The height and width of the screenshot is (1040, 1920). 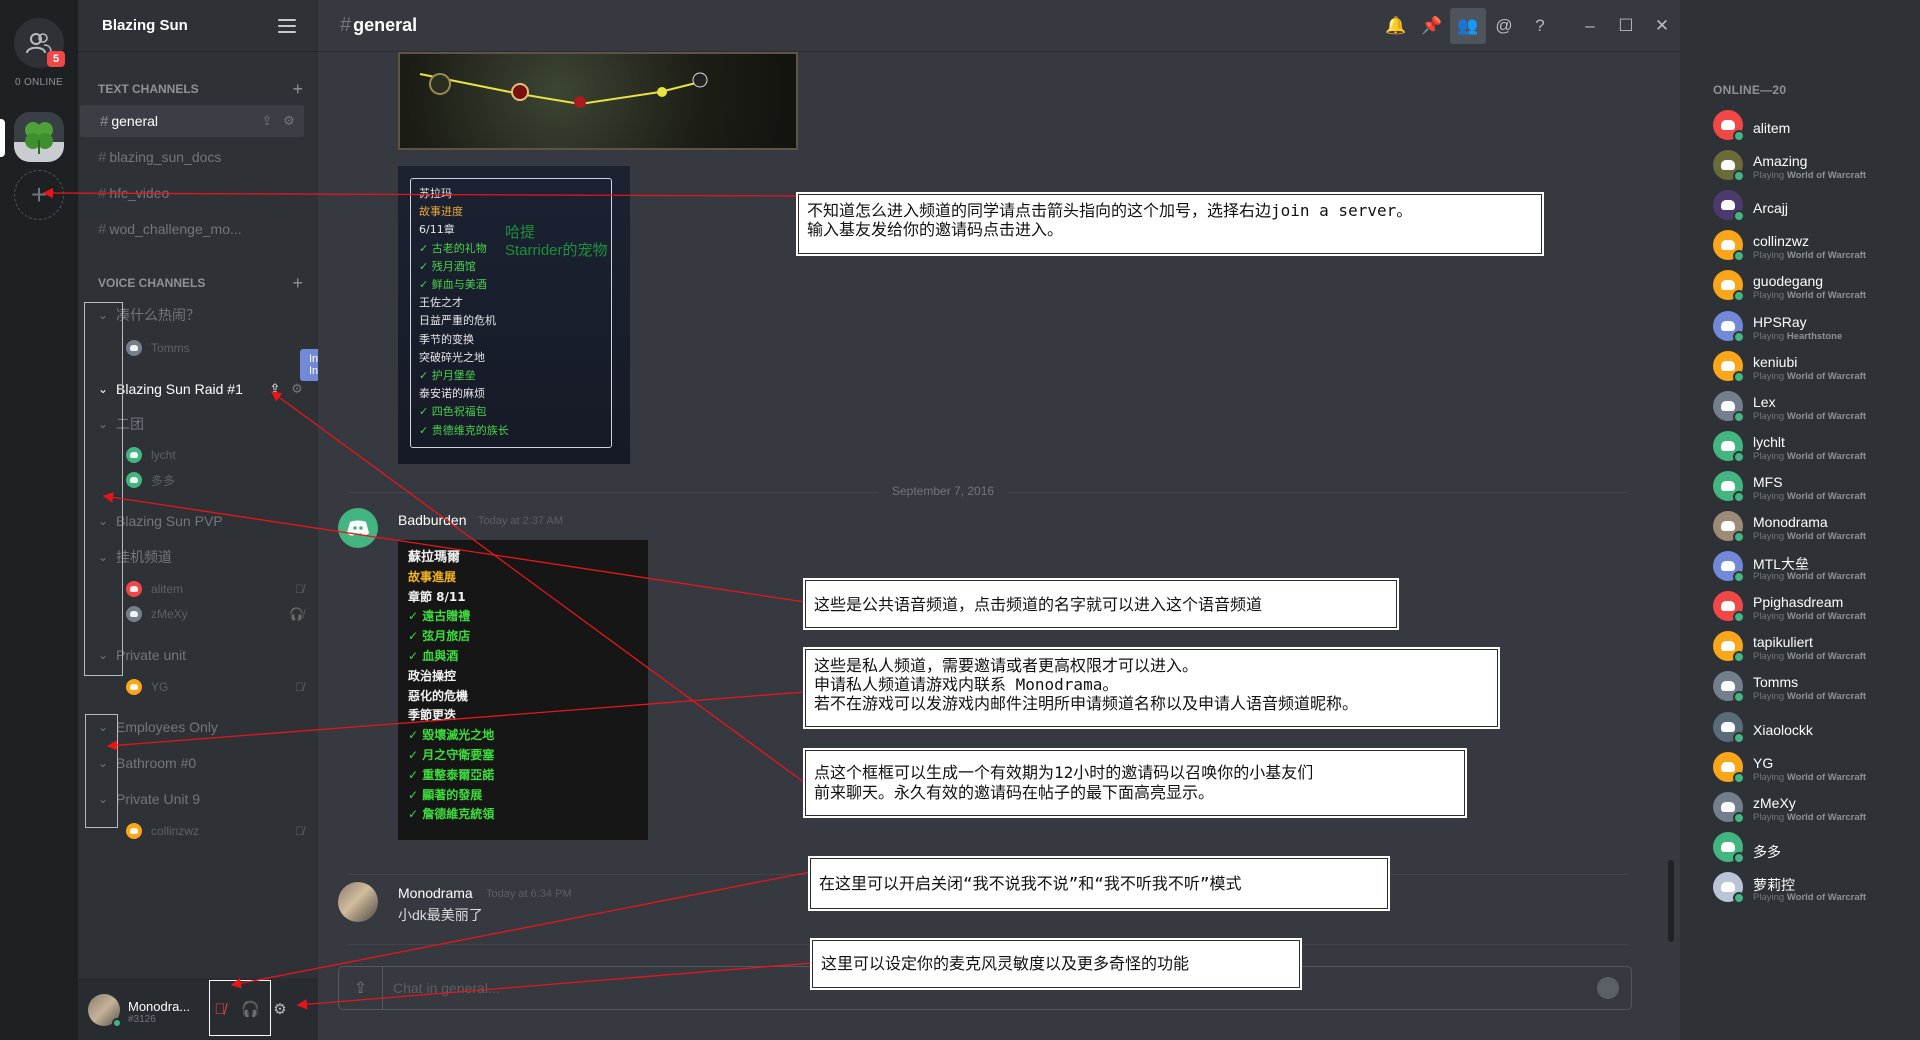 What do you see at coordinates (215, 614) in the screenshot?
I see `voice-user: zMeXy 🎧̸` at bounding box center [215, 614].